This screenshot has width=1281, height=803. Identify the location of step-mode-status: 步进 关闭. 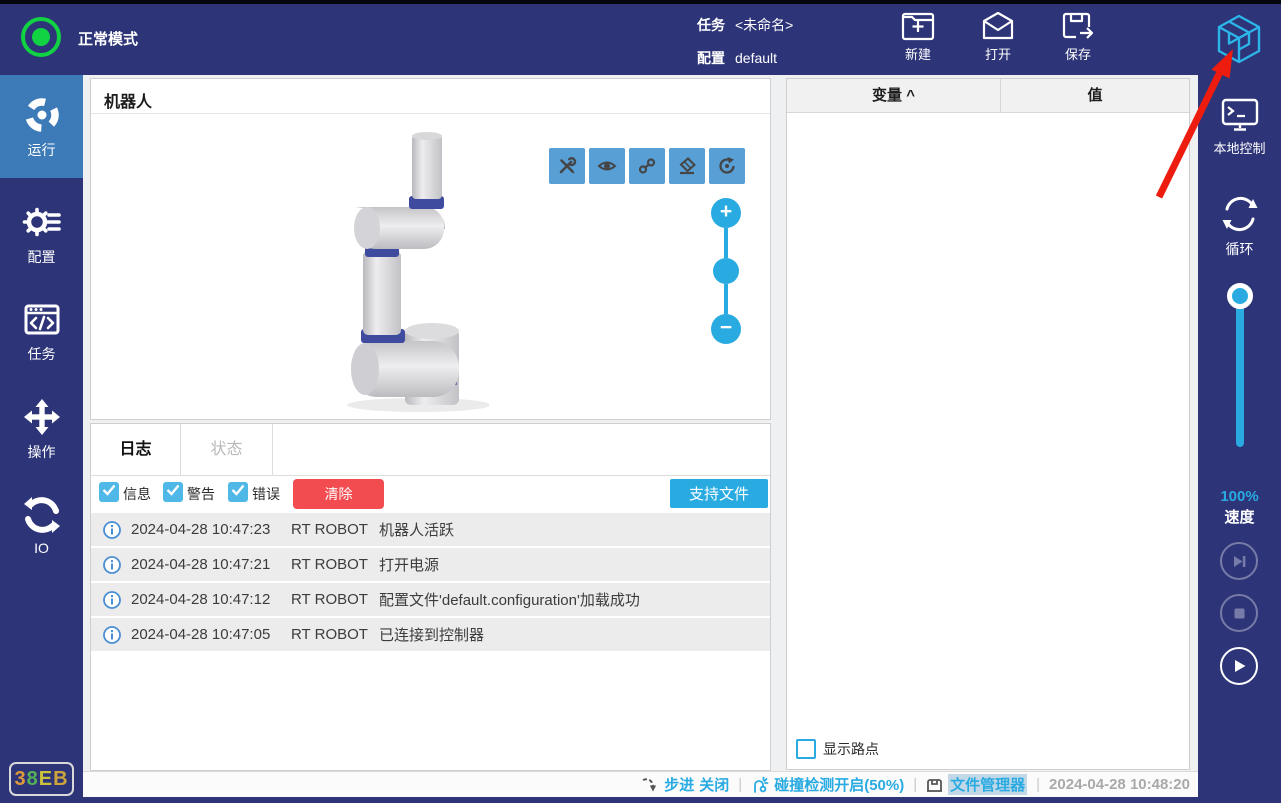
(685, 784).